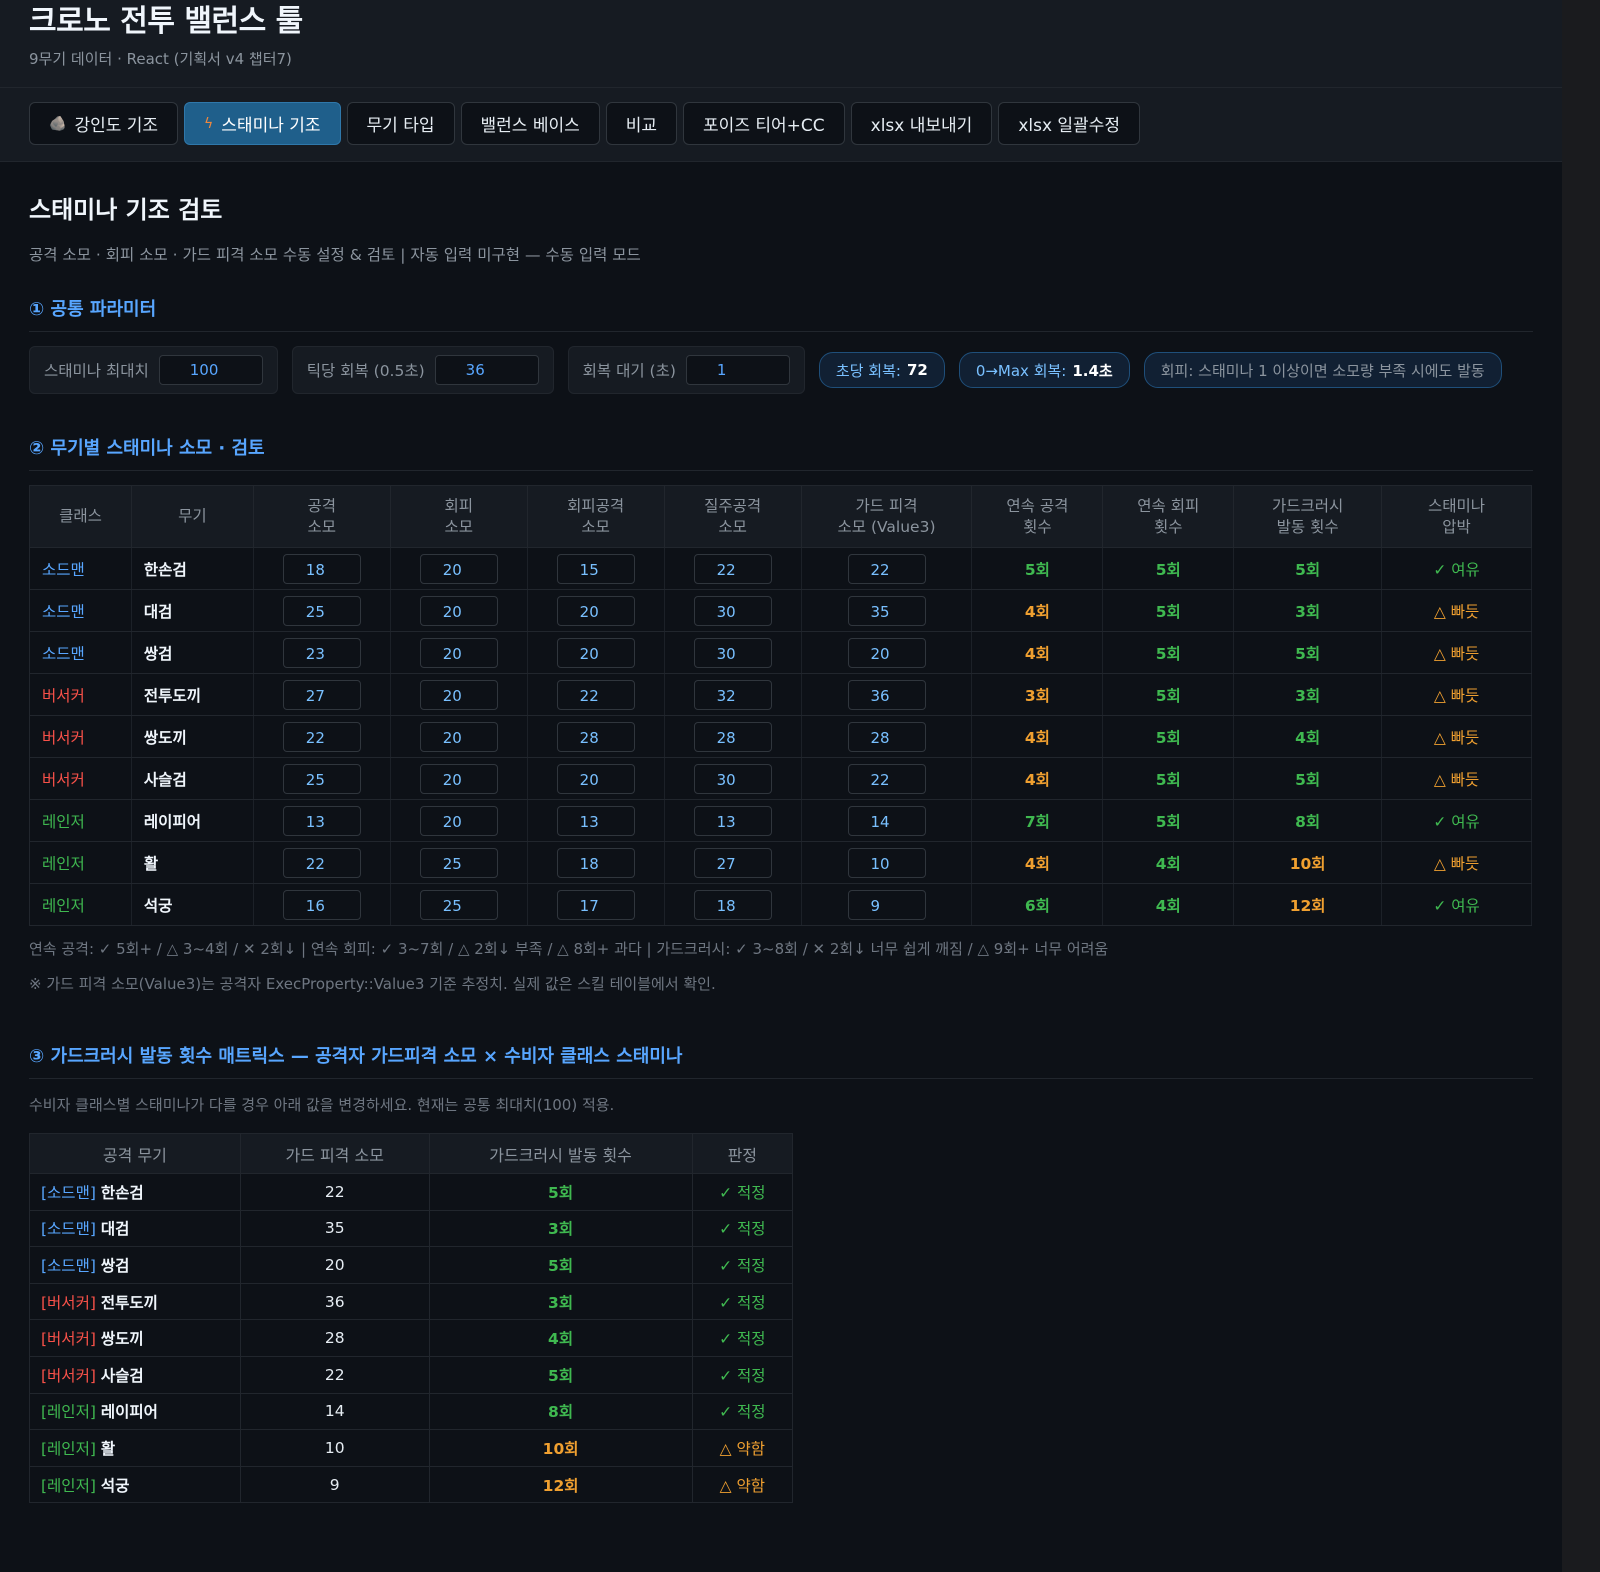 The image size is (1600, 1572). What do you see at coordinates (886, 610) in the screenshot?
I see `guard-input: 35` at bounding box center [886, 610].